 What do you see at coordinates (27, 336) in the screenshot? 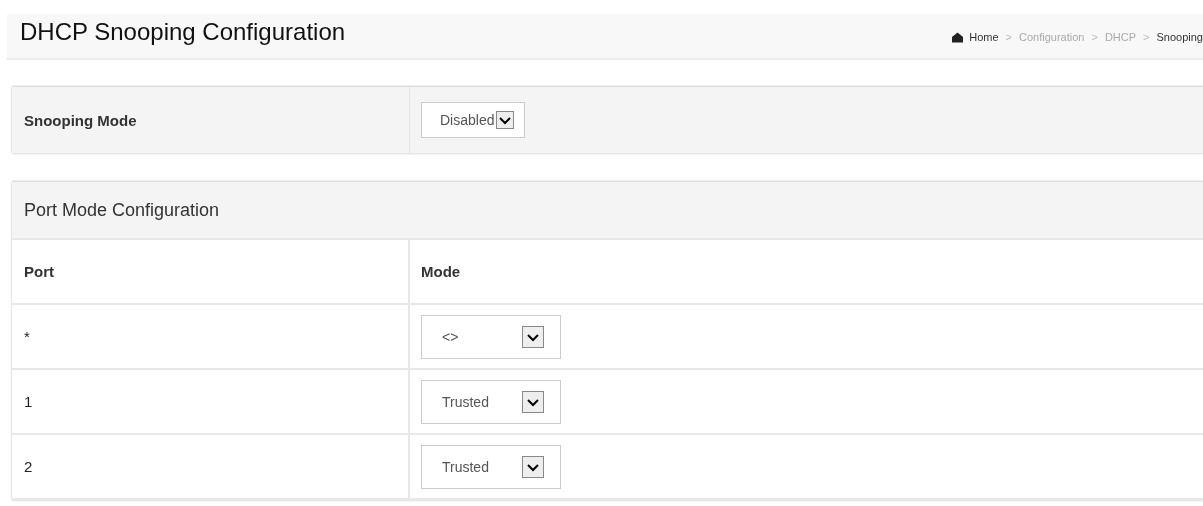
I see `port-cell: *` at bounding box center [27, 336].